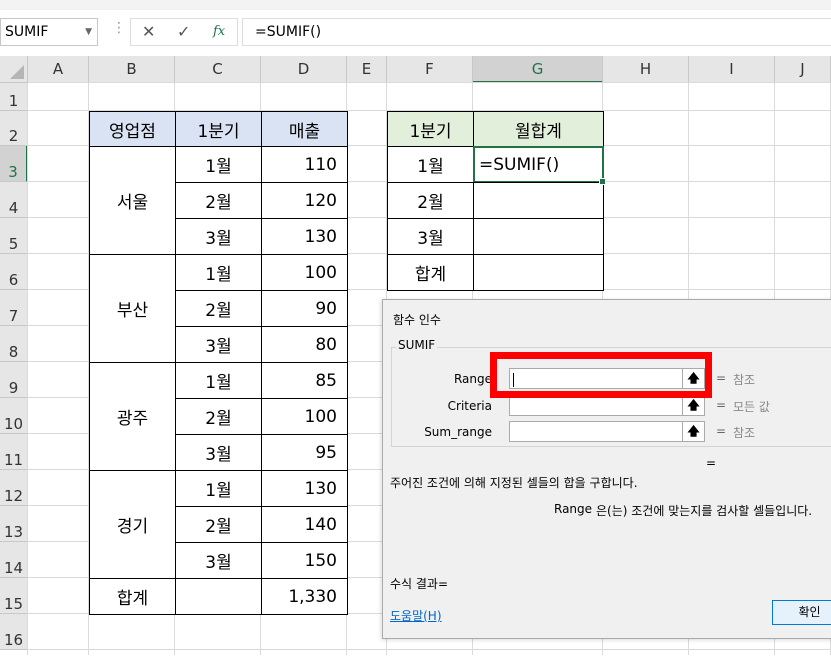 The image size is (831, 666). Describe the element at coordinates (646, 69) in the screenshot. I see `column-header-h: H` at that location.